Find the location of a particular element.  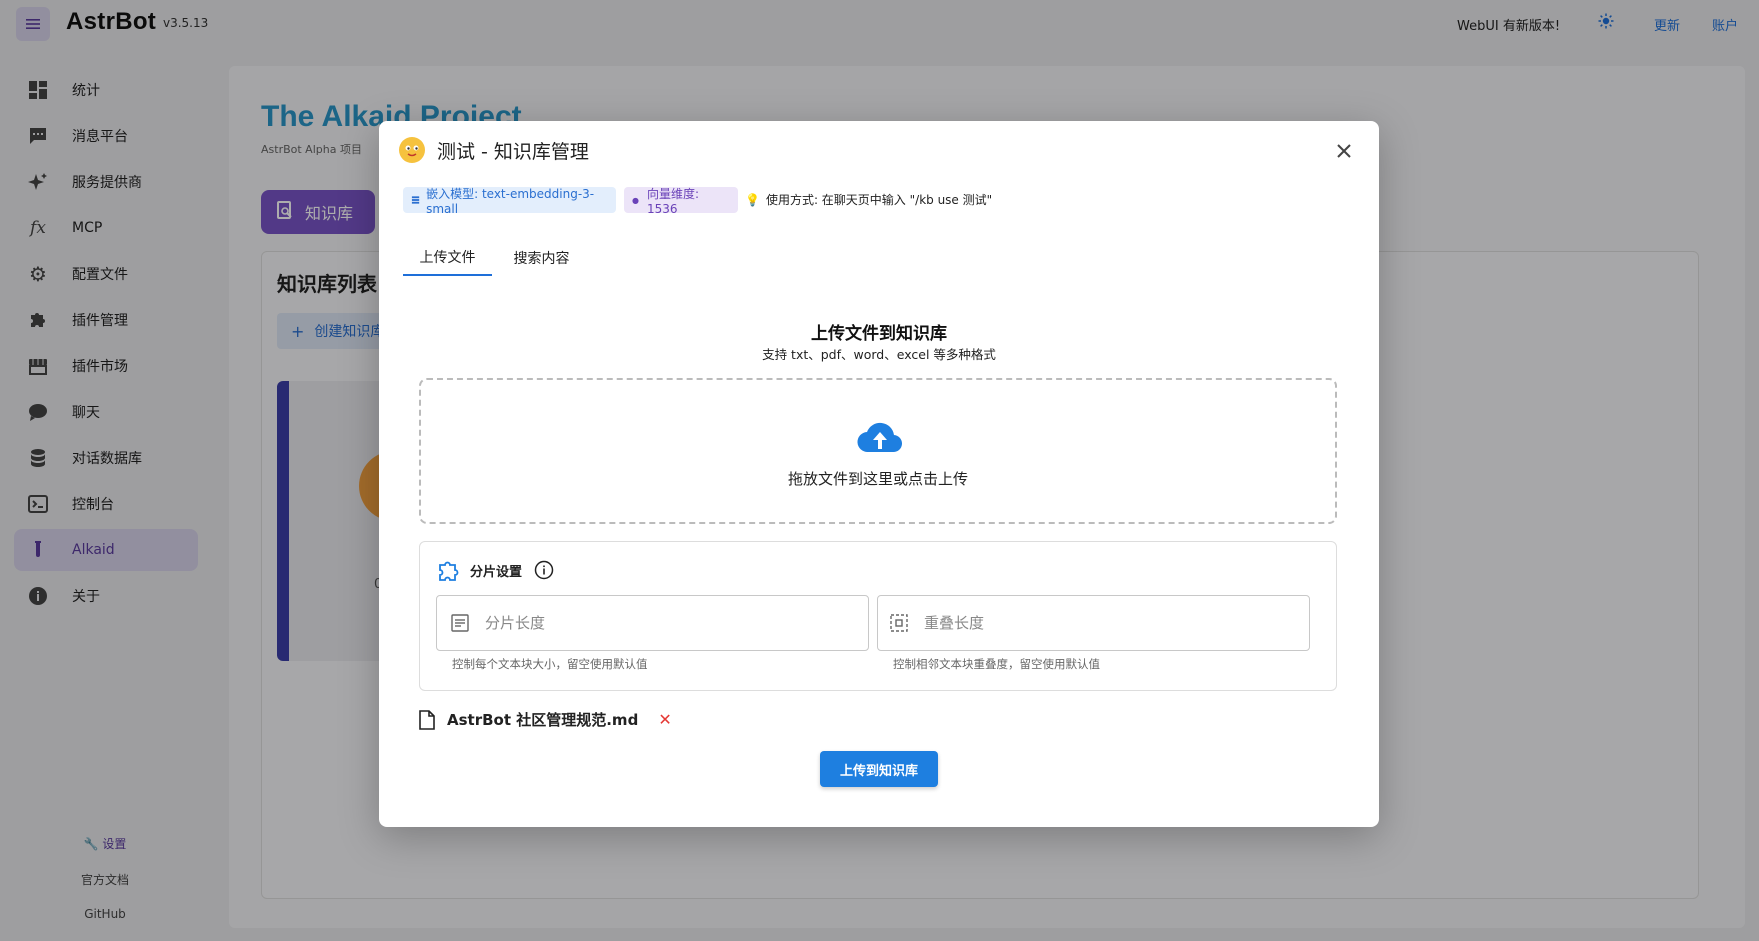

file-dropzone: 拖放文件到这里或点击上传 is located at coordinates (878, 451).